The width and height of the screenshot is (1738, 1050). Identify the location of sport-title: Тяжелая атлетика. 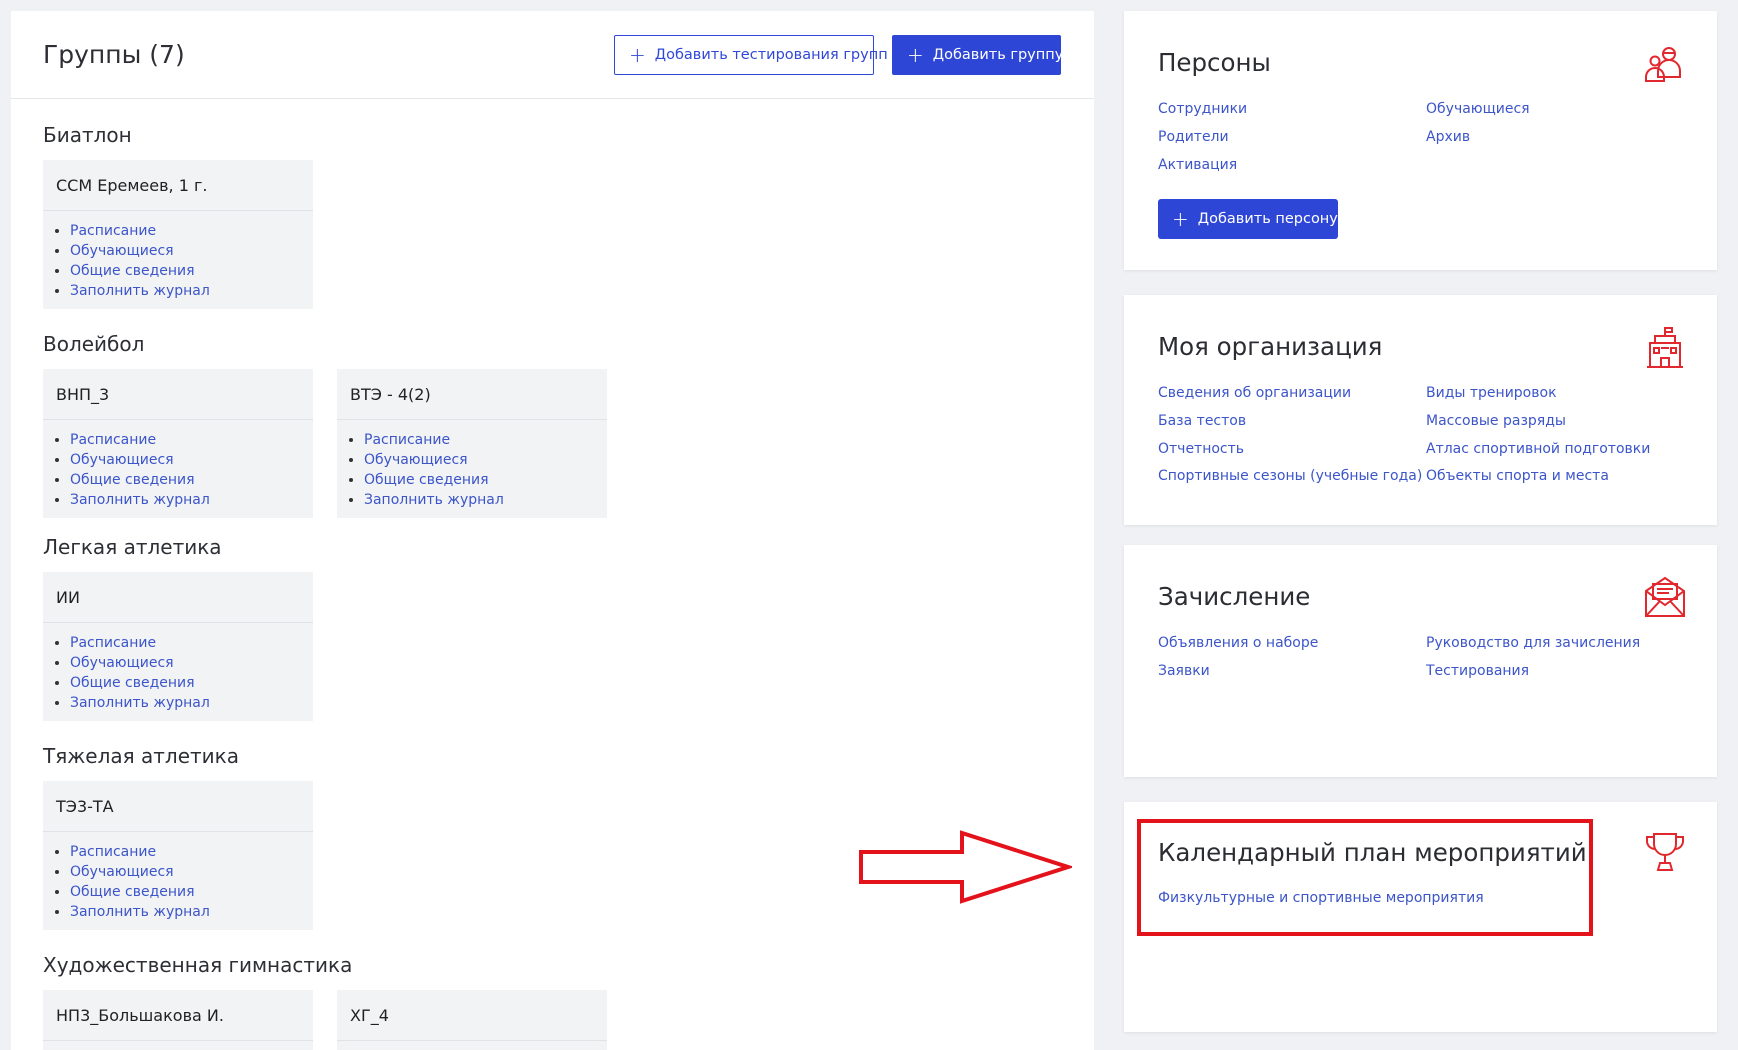
(141, 756).